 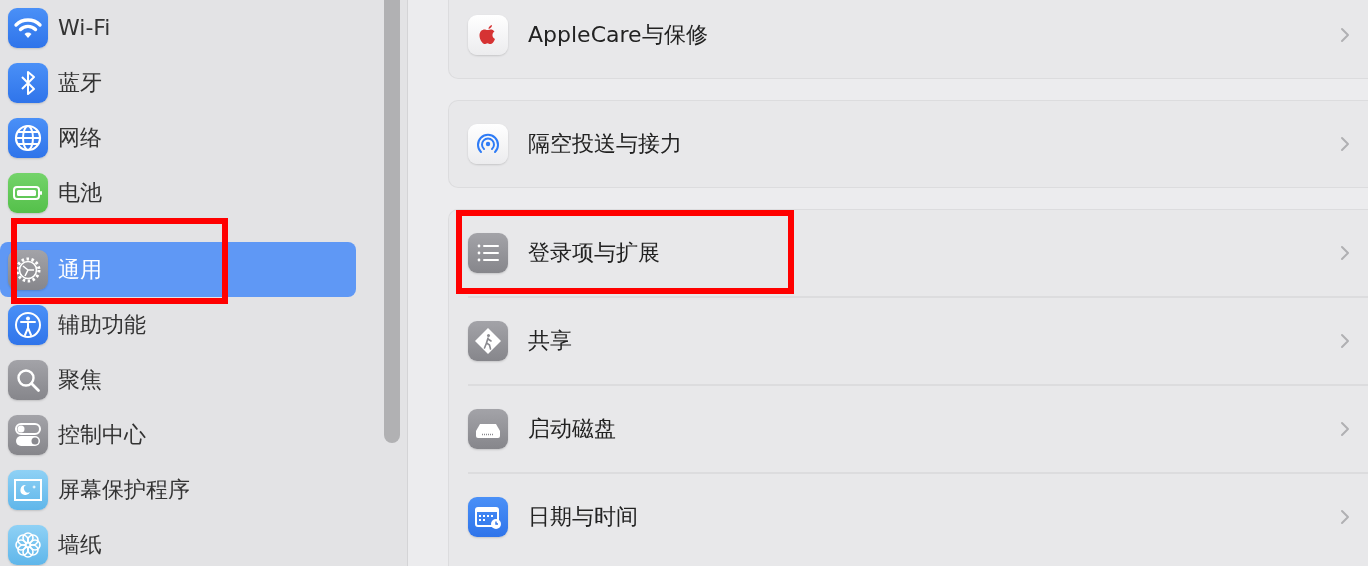 I want to click on settings-row: 共享, so click(x=918, y=341).